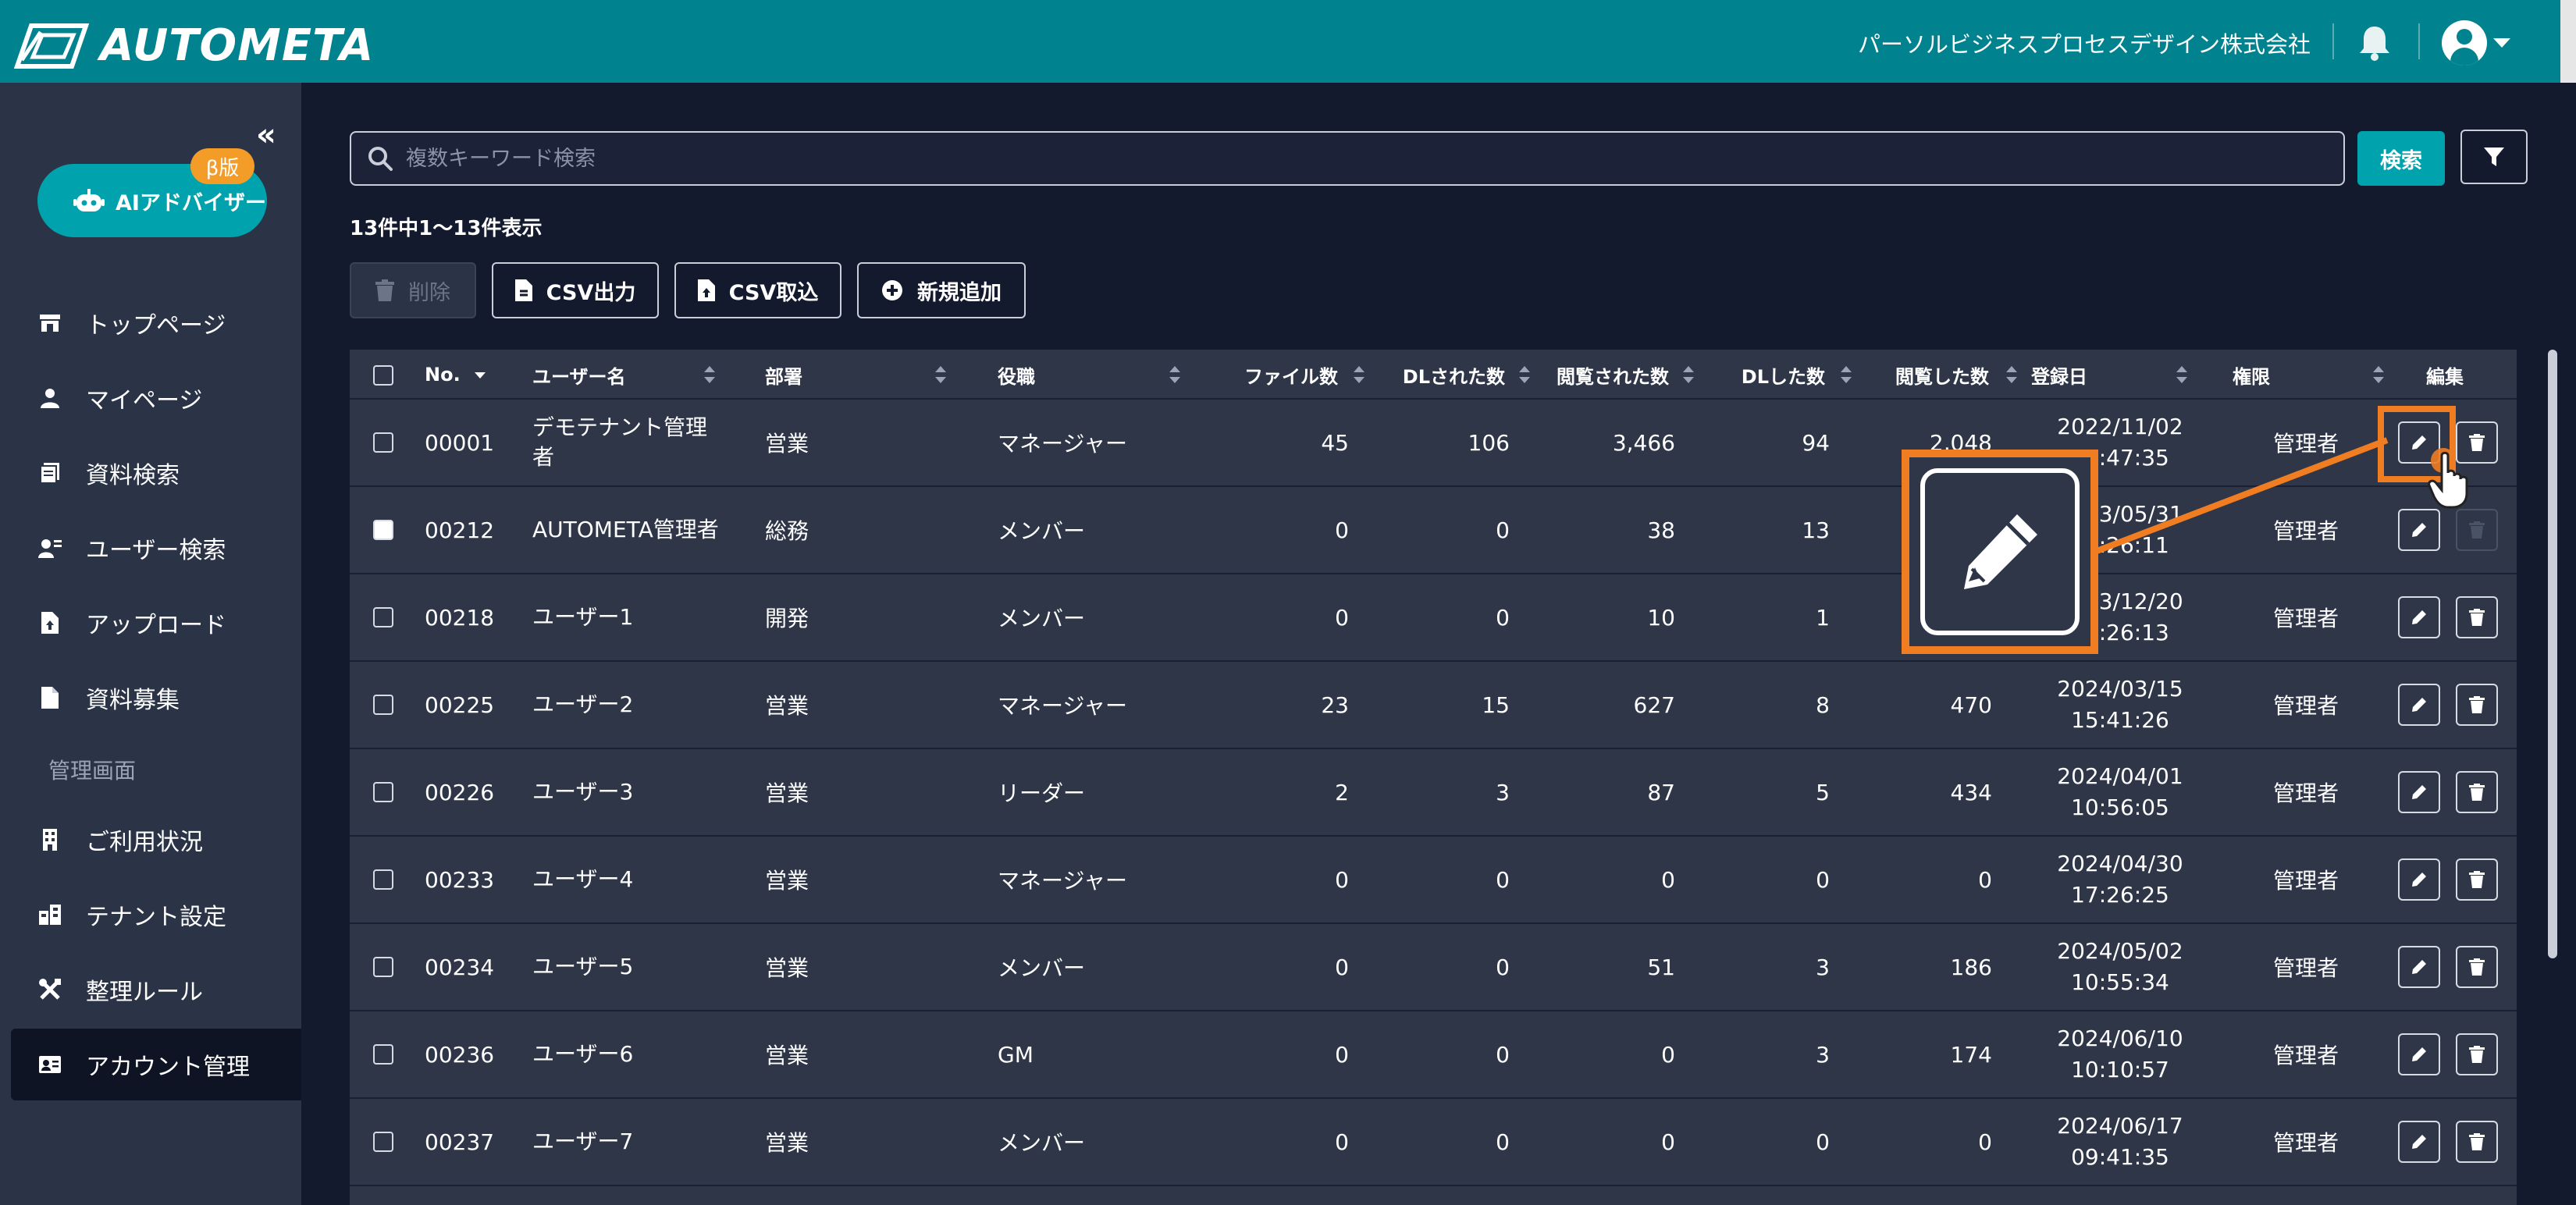 The width and height of the screenshot is (2576, 1205). What do you see at coordinates (1503, 530) in the screenshot?
I see `cell-downloaded: 0` at bounding box center [1503, 530].